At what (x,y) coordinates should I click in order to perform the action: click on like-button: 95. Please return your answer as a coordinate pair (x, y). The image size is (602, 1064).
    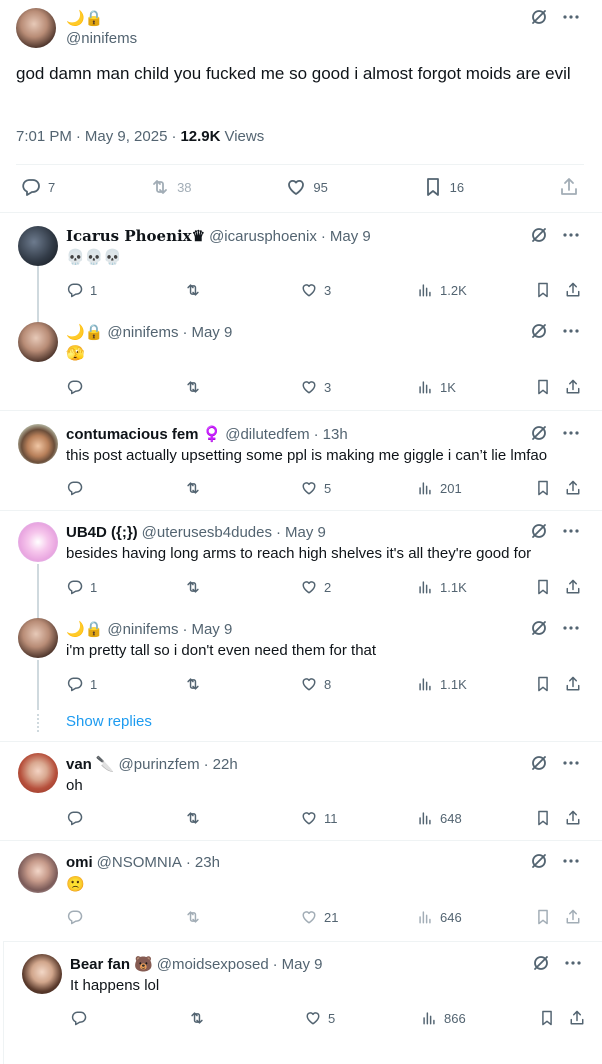
    Looking at the image, I should click on (306, 187).